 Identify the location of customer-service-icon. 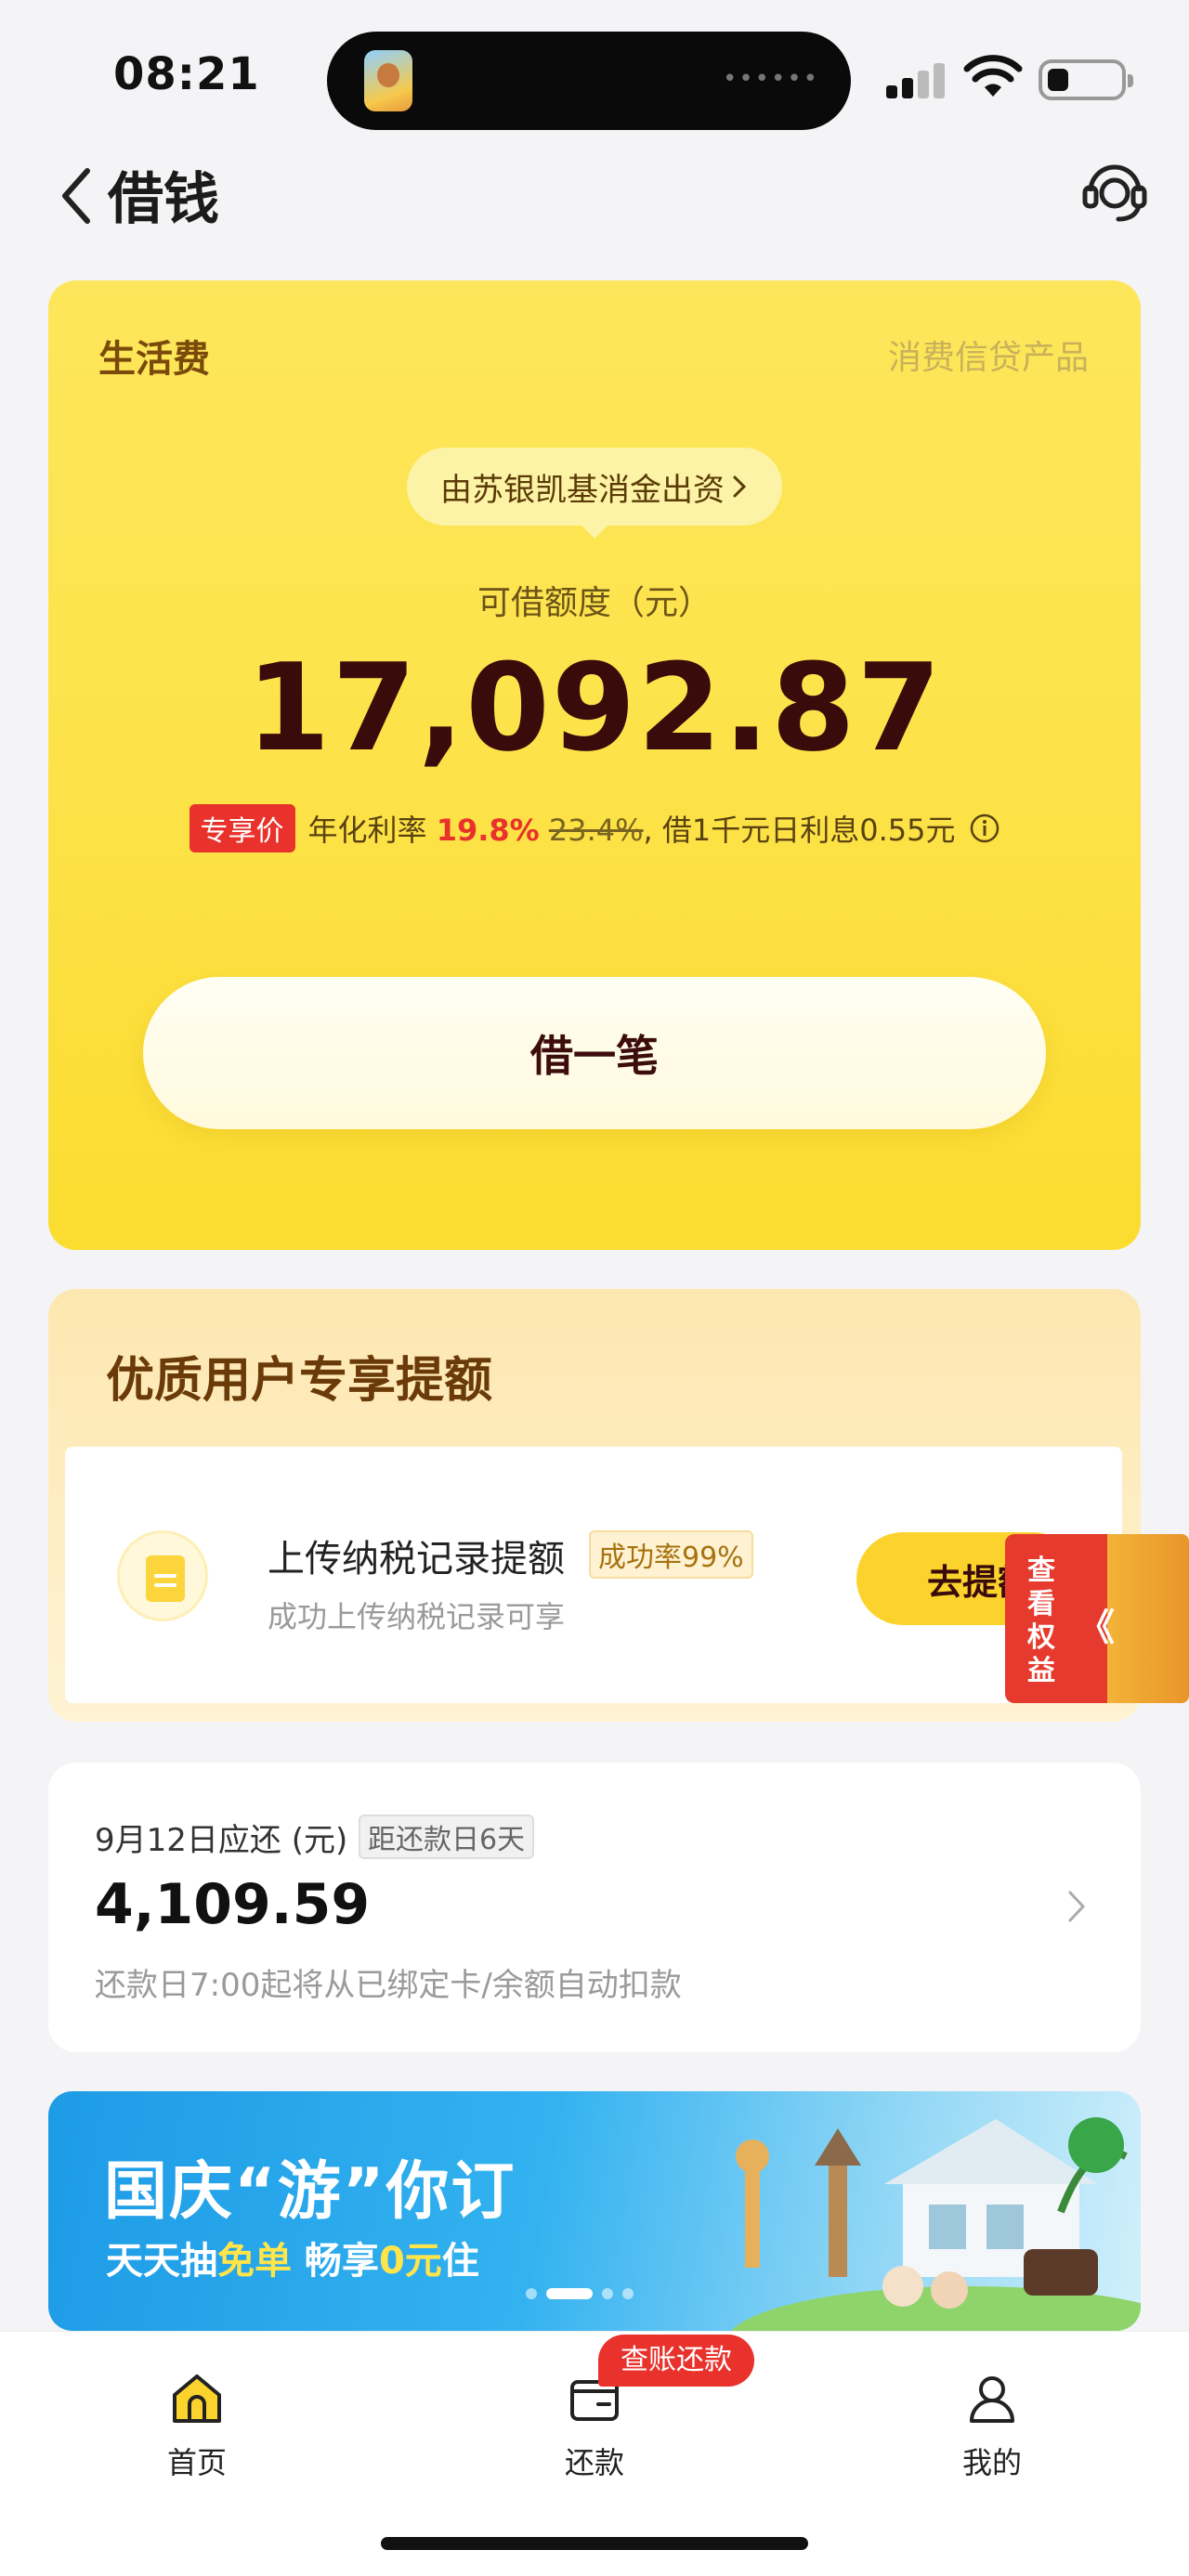
(1115, 189).